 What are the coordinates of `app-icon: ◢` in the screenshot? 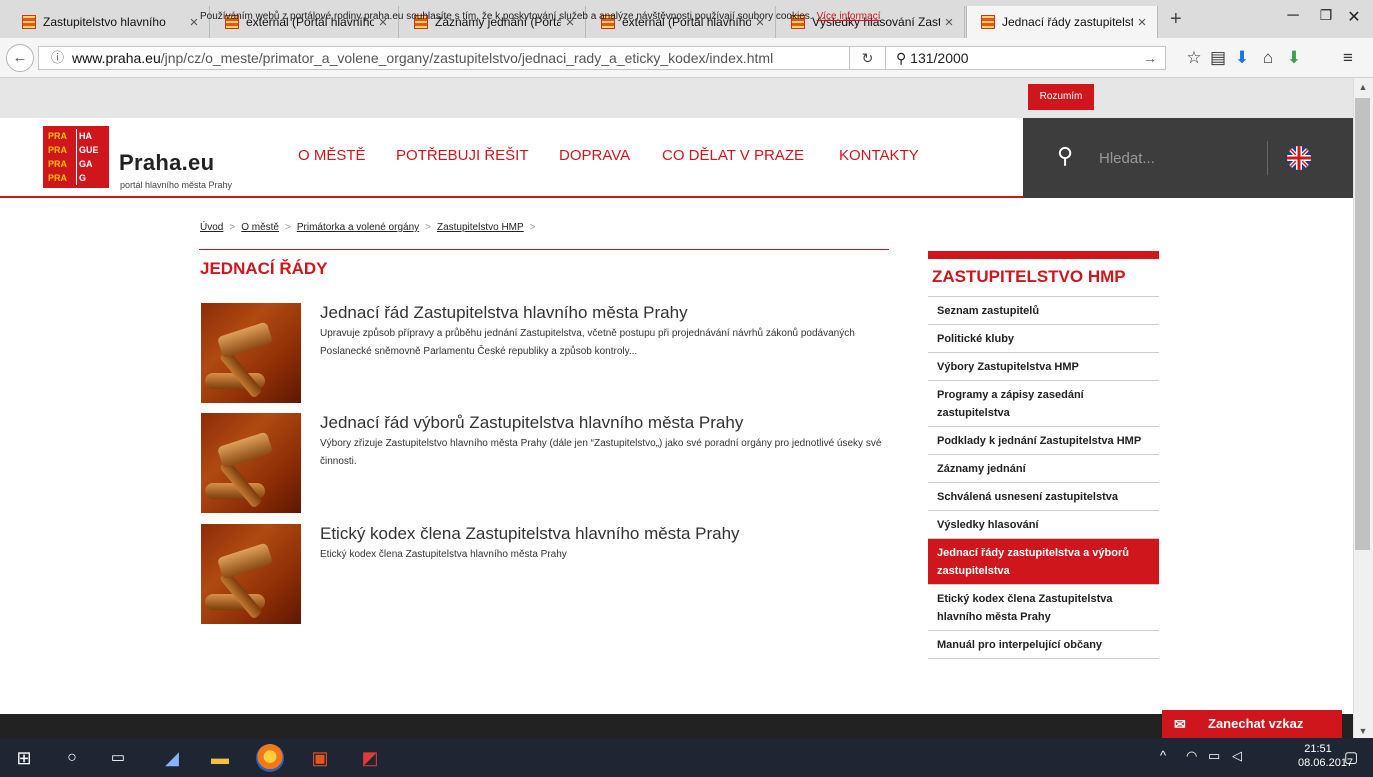 It's located at (172, 758).